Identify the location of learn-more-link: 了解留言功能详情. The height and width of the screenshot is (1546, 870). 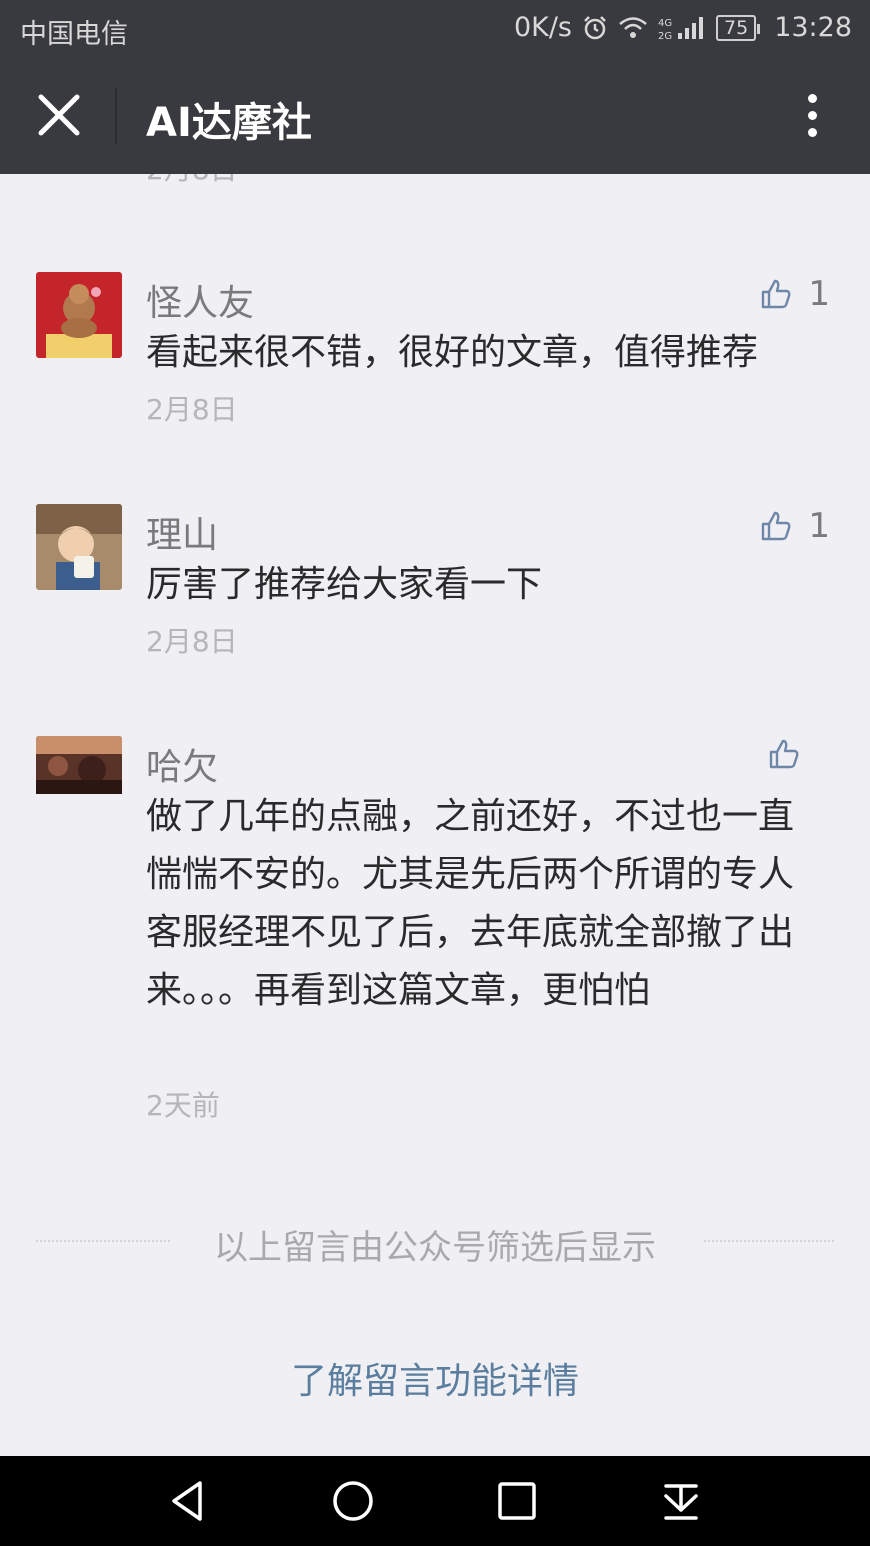
(435, 1378).